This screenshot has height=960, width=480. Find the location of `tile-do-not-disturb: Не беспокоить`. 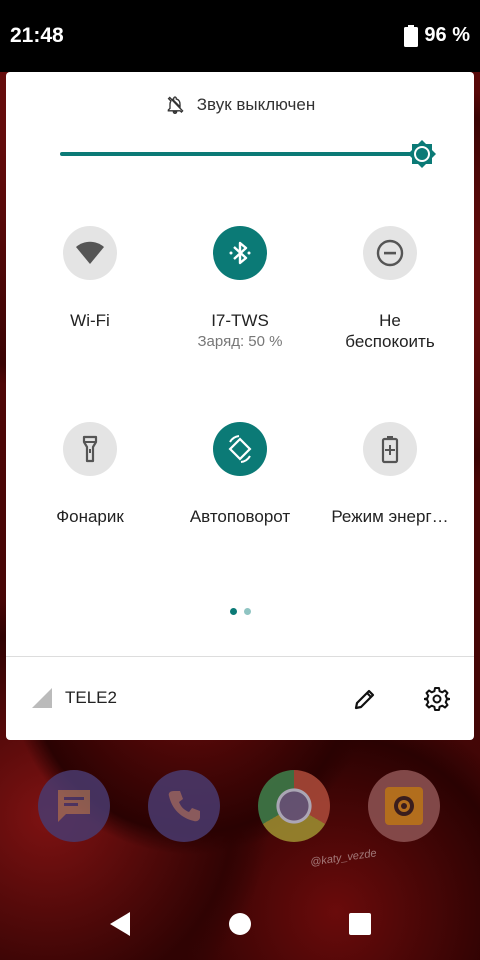

tile-do-not-disturb: Не беспокоить is located at coordinates (390, 289).